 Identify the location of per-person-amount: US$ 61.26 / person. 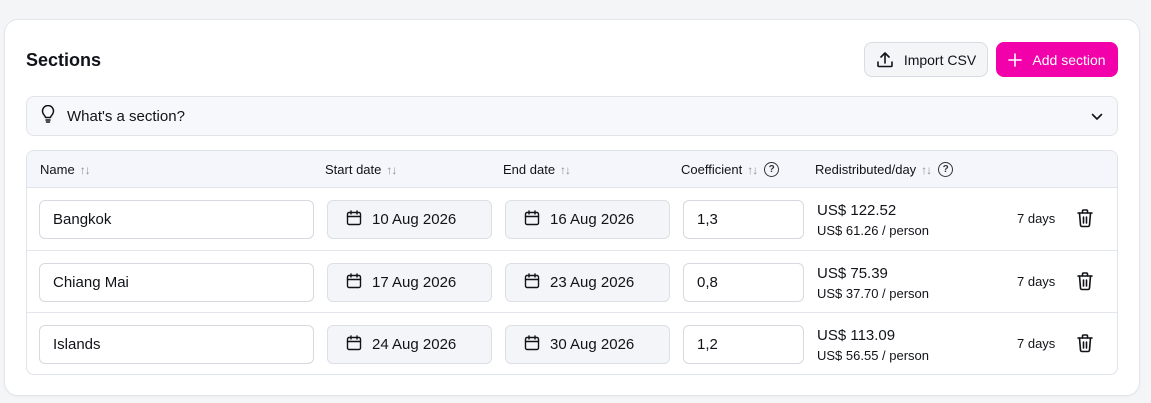
(873, 230).